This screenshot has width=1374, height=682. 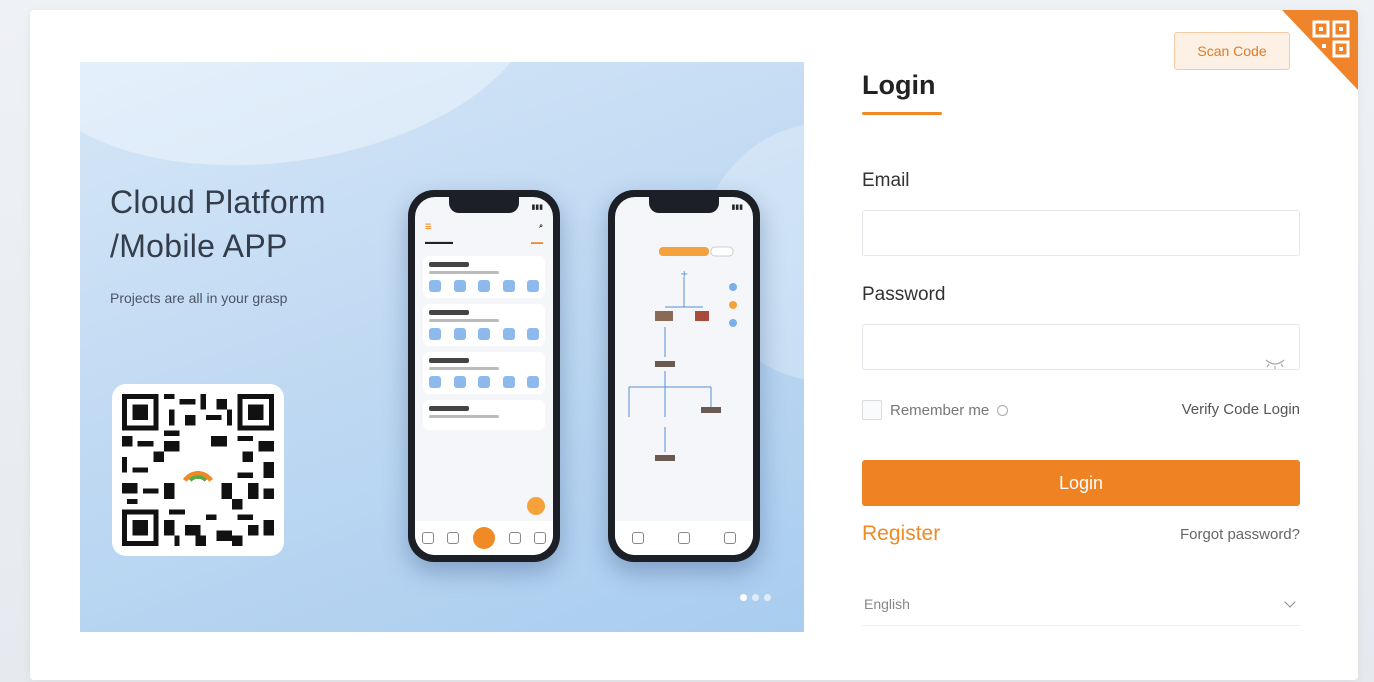 What do you see at coordinates (940, 410) in the screenshot?
I see `remember-me-label: Remember me` at bounding box center [940, 410].